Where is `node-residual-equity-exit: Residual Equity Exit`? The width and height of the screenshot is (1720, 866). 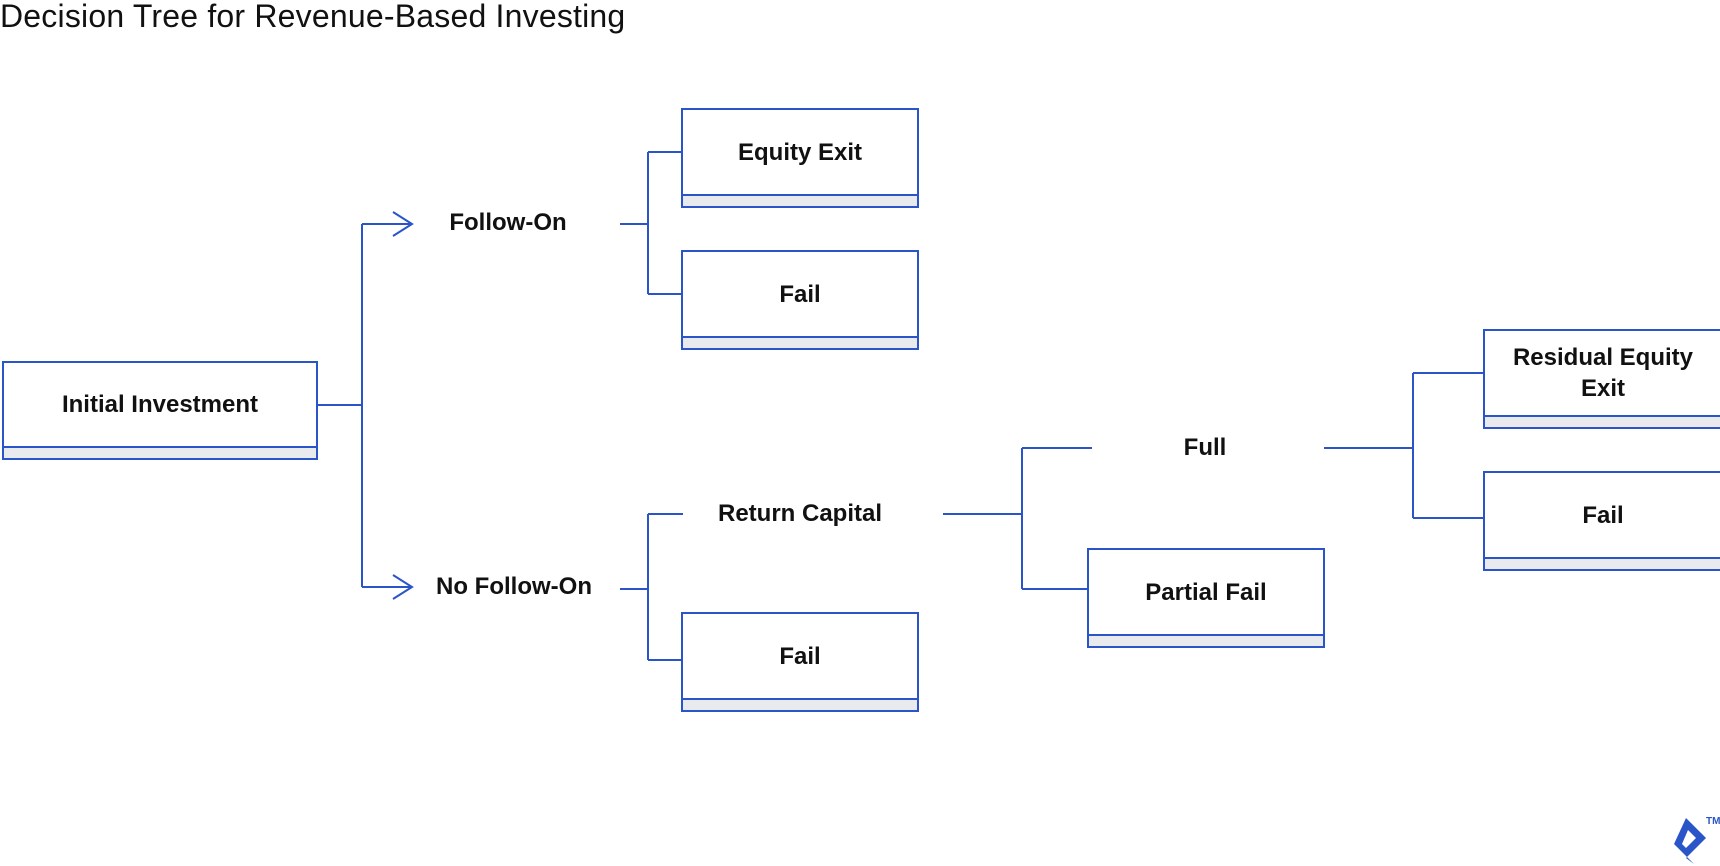
node-residual-equity-exit: Residual Equity Exit is located at coordinates (1601, 379).